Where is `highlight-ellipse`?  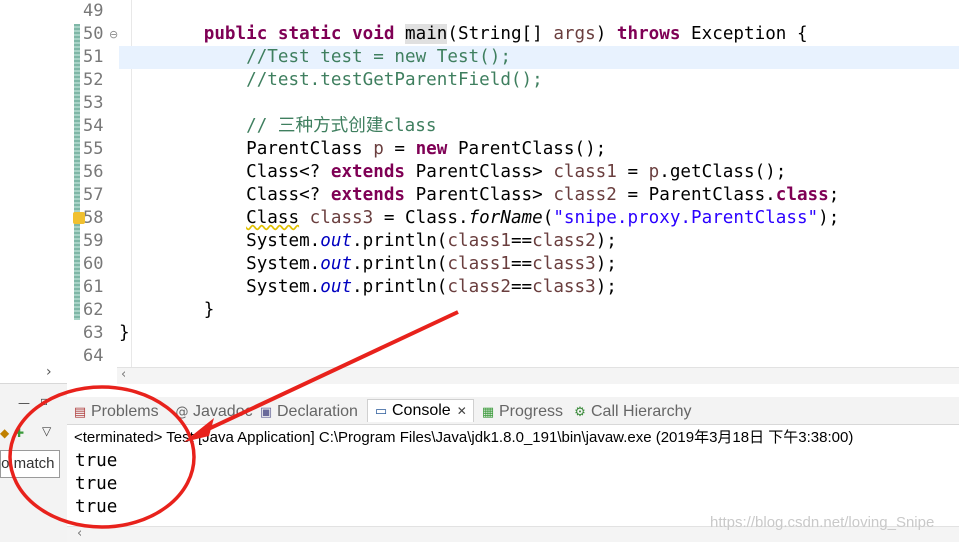
highlight-ellipse is located at coordinates (102, 457).